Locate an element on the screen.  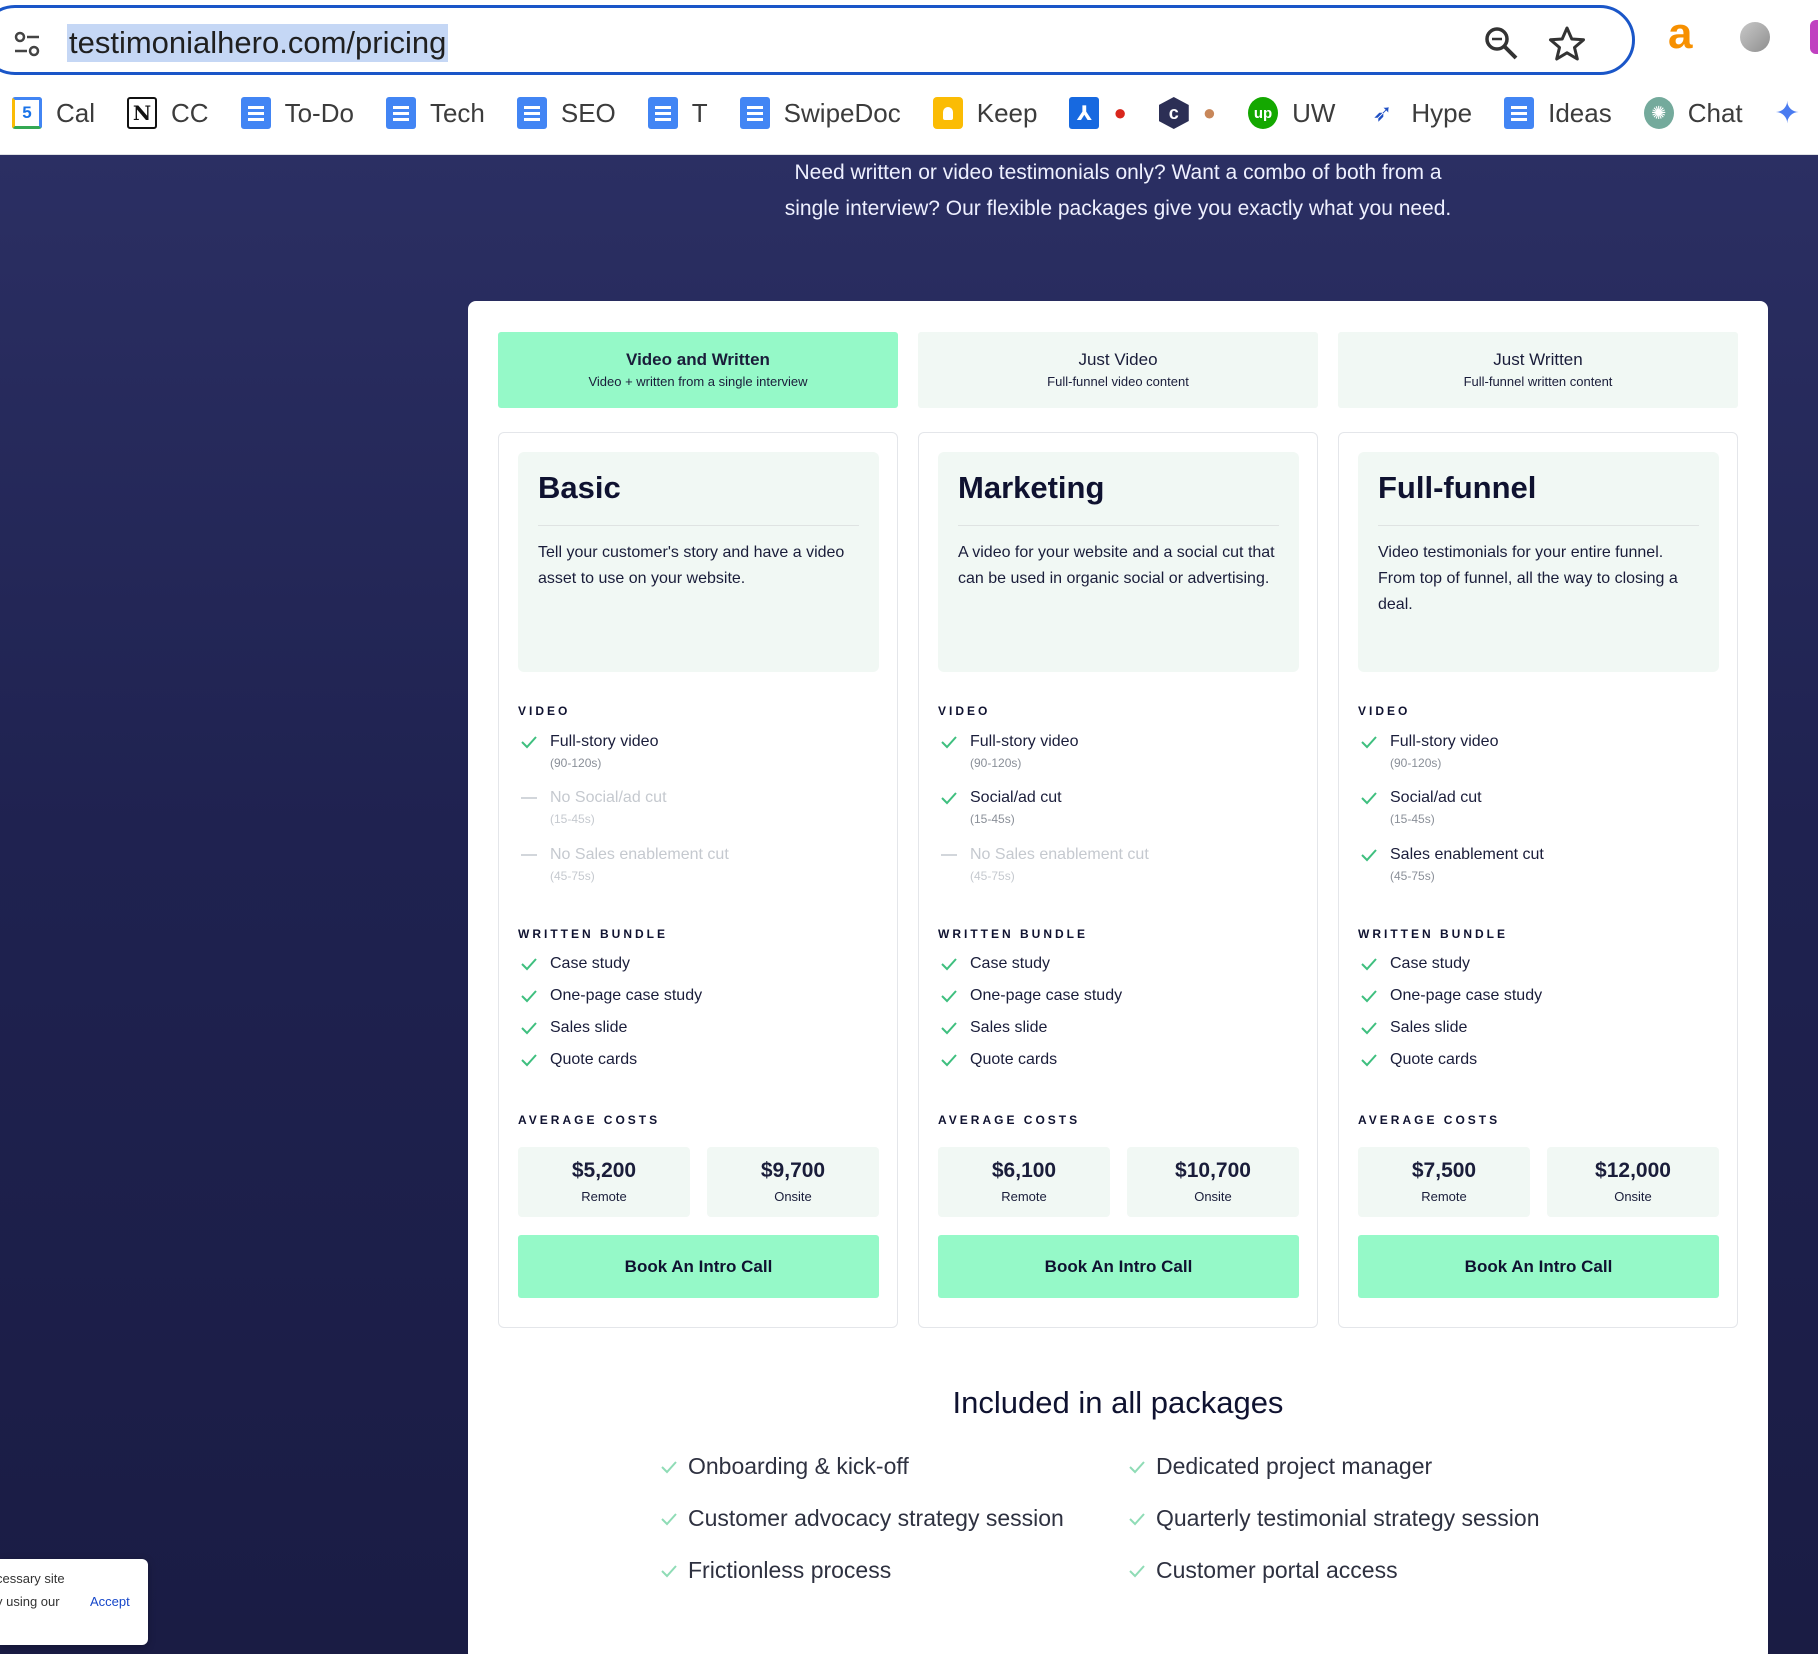
included-item: Frictionless process is located at coordinates (775, 1570).